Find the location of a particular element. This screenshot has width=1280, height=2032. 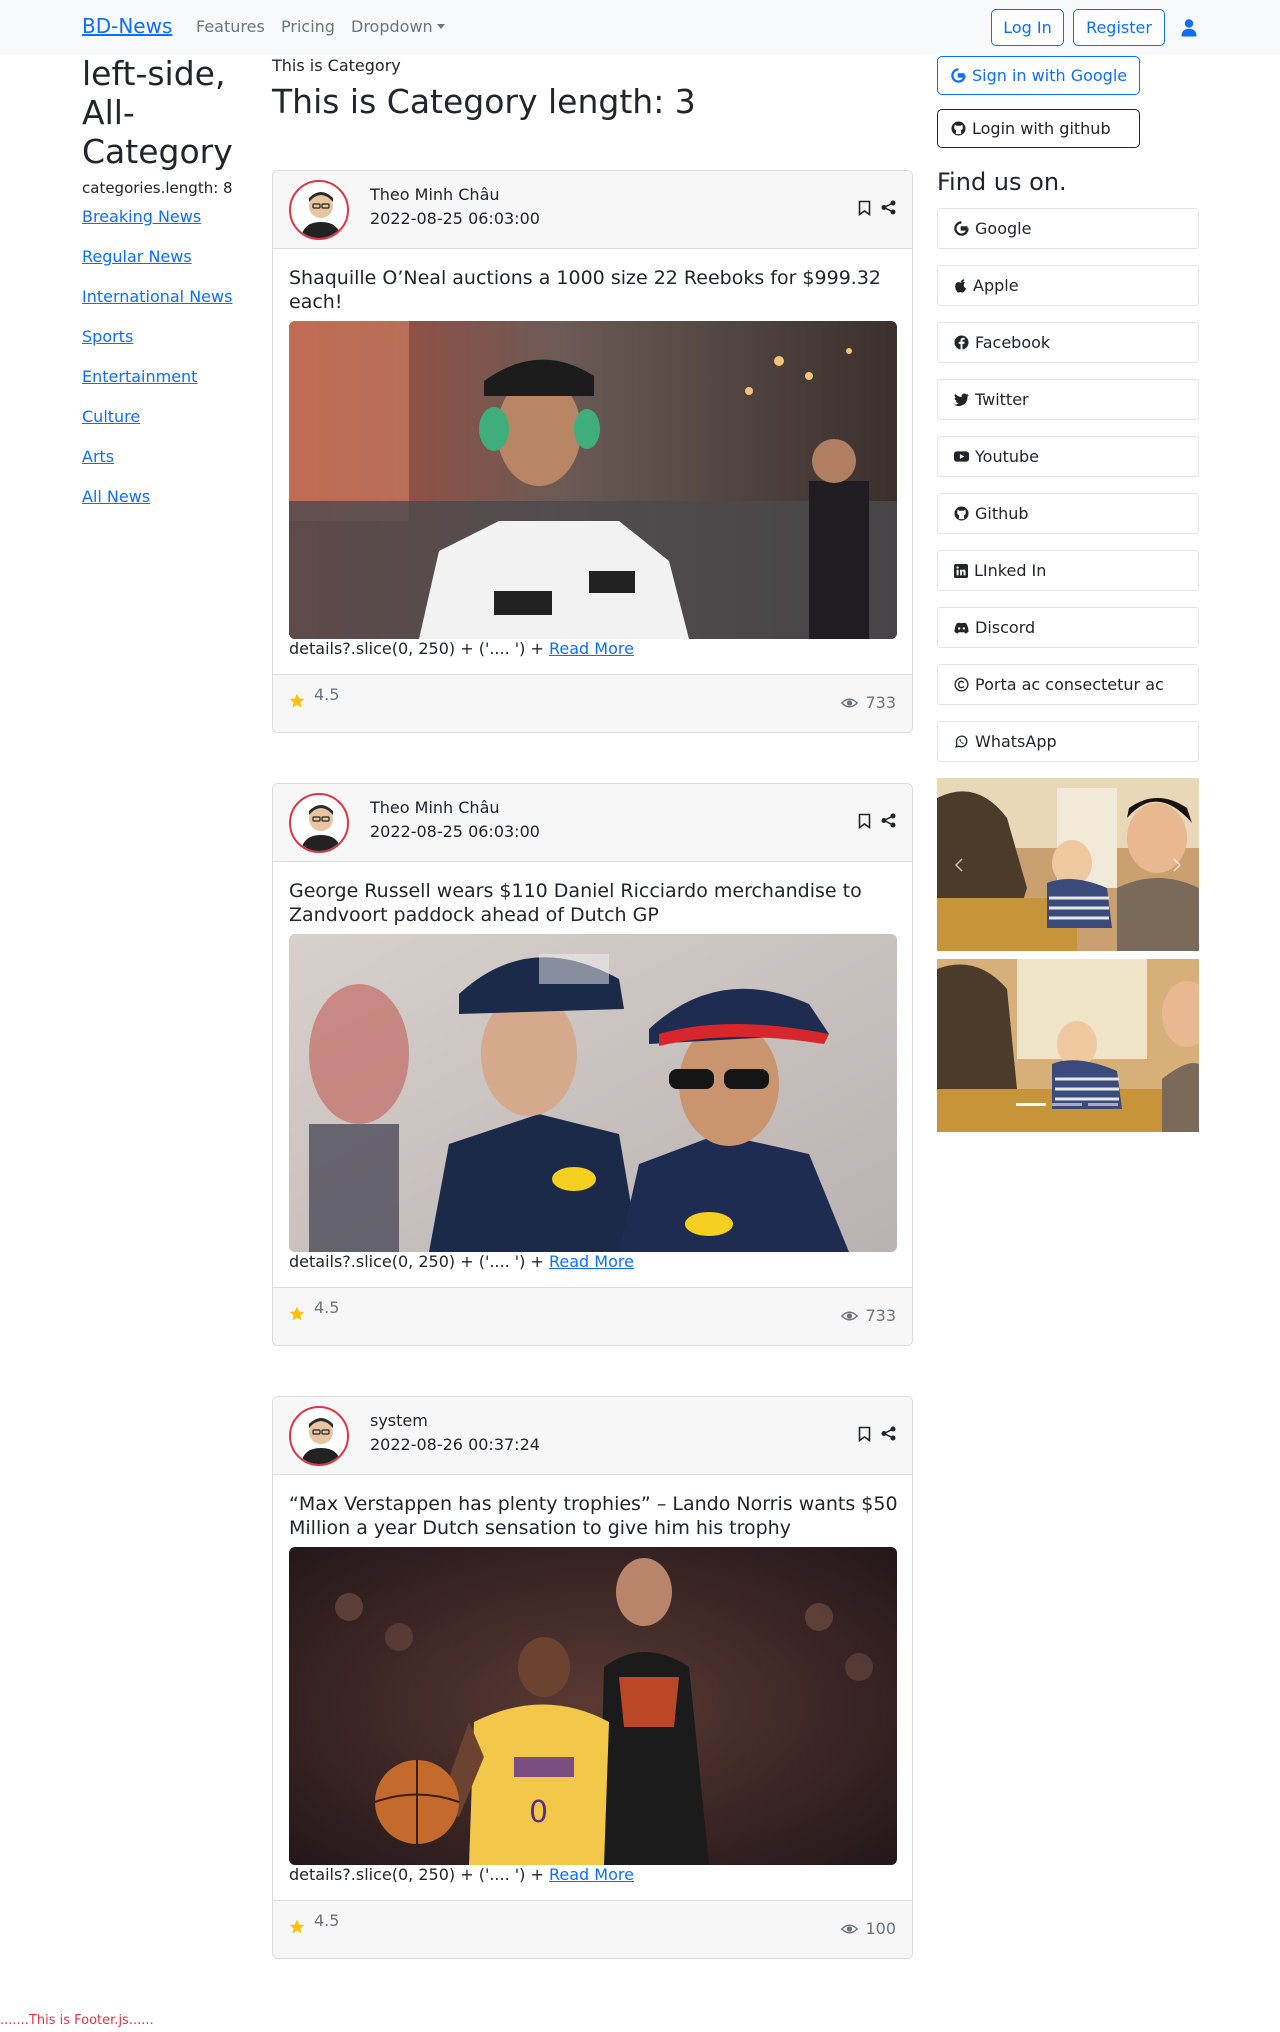

google-signin-button: Sign in with Google is located at coordinates (1038, 75).